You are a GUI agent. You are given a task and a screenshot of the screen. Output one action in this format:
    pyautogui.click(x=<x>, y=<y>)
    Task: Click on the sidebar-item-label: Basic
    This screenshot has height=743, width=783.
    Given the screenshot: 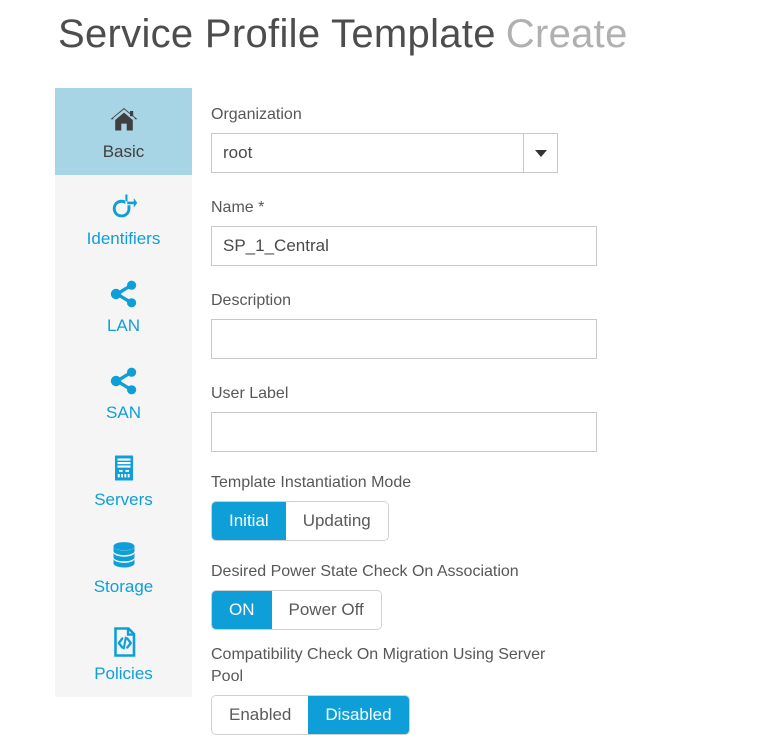 What is the action you would take?
    pyautogui.click(x=123, y=151)
    